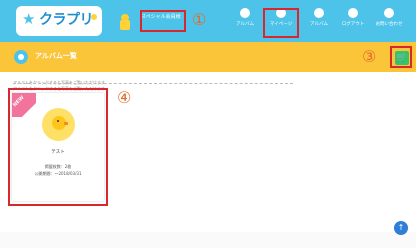  I want to click on nav-logout: ログアウト, so click(353, 22).